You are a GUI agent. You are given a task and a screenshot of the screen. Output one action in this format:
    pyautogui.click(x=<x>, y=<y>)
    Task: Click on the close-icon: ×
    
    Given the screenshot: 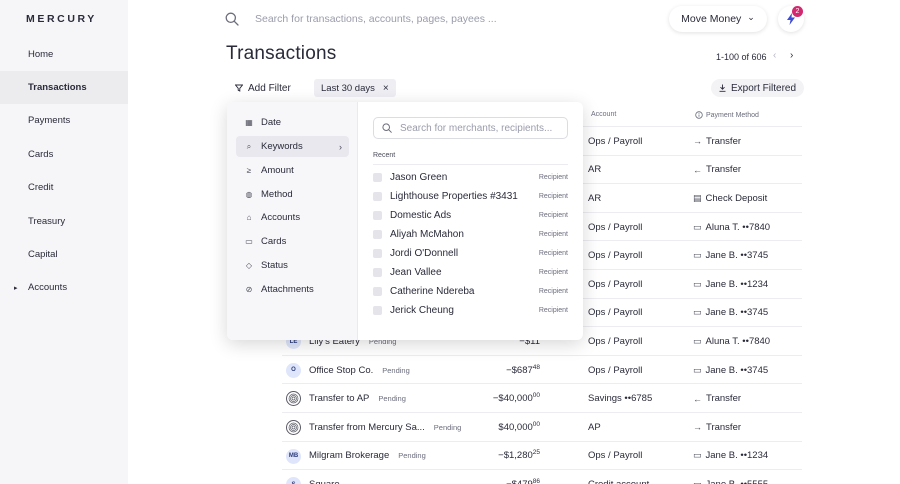 What is the action you would take?
    pyautogui.click(x=386, y=88)
    